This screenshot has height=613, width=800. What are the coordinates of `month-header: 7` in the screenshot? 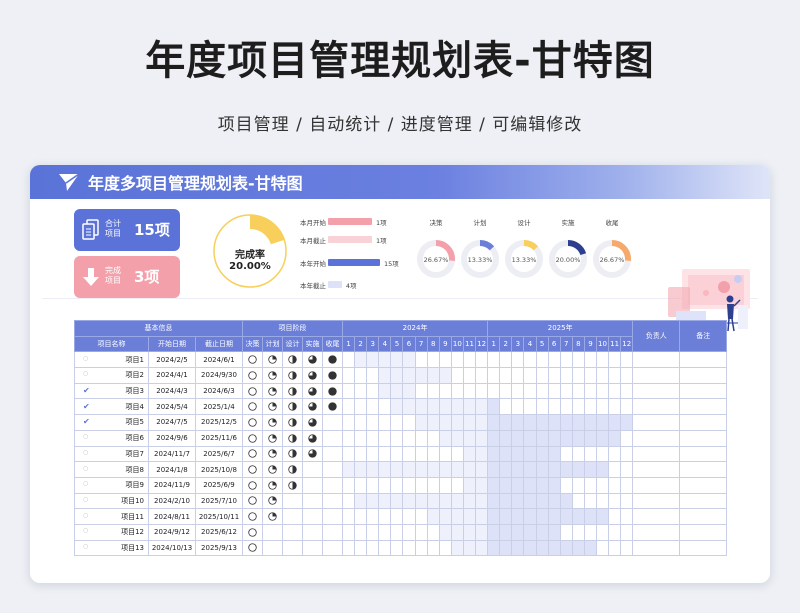 It's located at (566, 344).